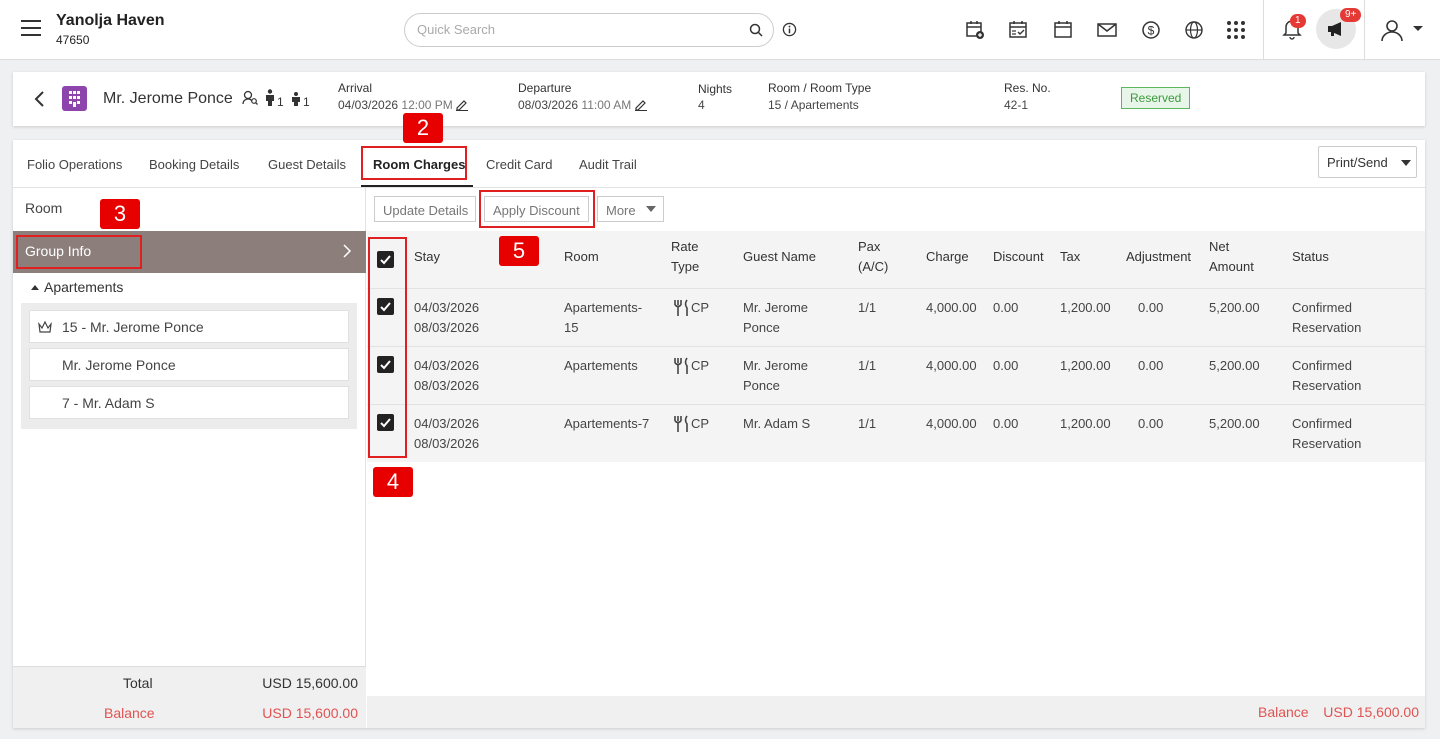 Image resolution: width=1440 pixels, height=739 pixels. Describe the element at coordinates (307, 164) in the screenshot. I see `tab-guest-details: Guest Details` at that location.